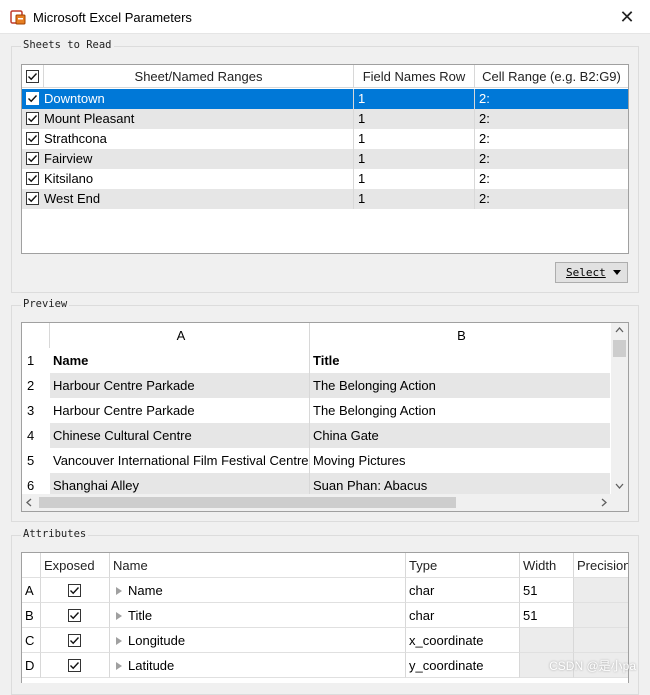 This screenshot has width=650, height=695. Describe the element at coordinates (32, 76) in the screenshot. I see `select-all-checkbox` at that location.